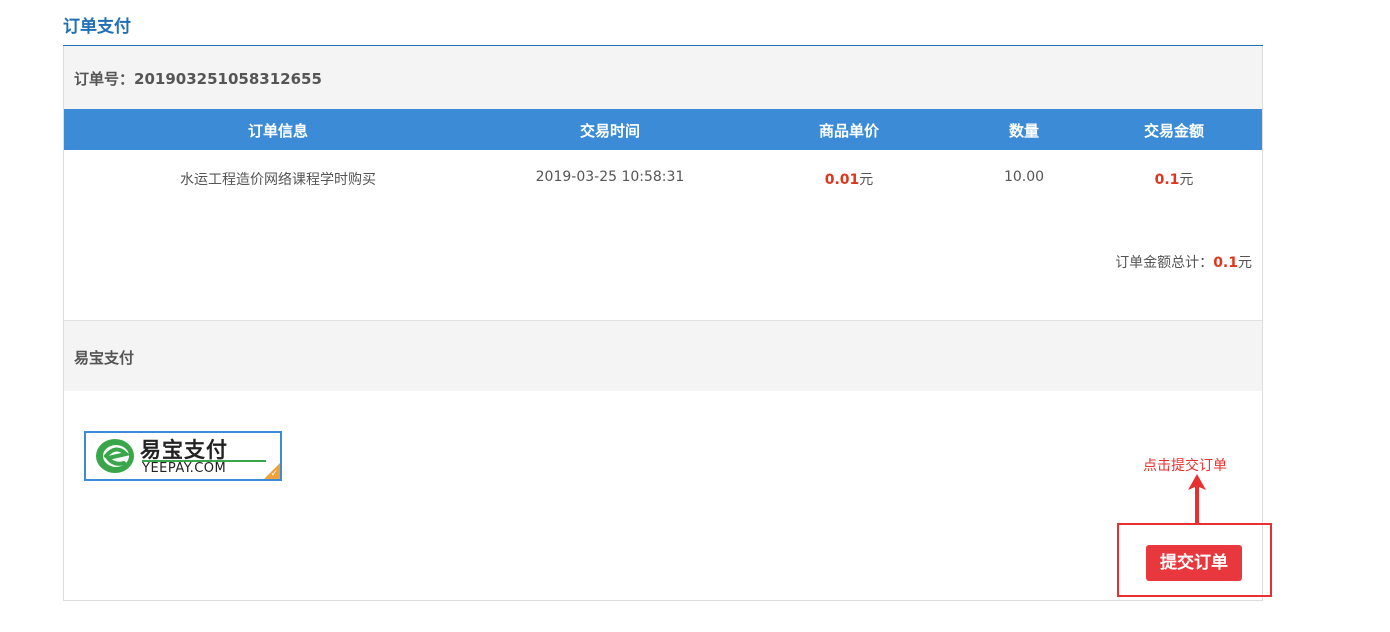 The width and height of the screenshot is (1390, 632). I want to click on header-order-info: 订单信息, so click(277, 131).